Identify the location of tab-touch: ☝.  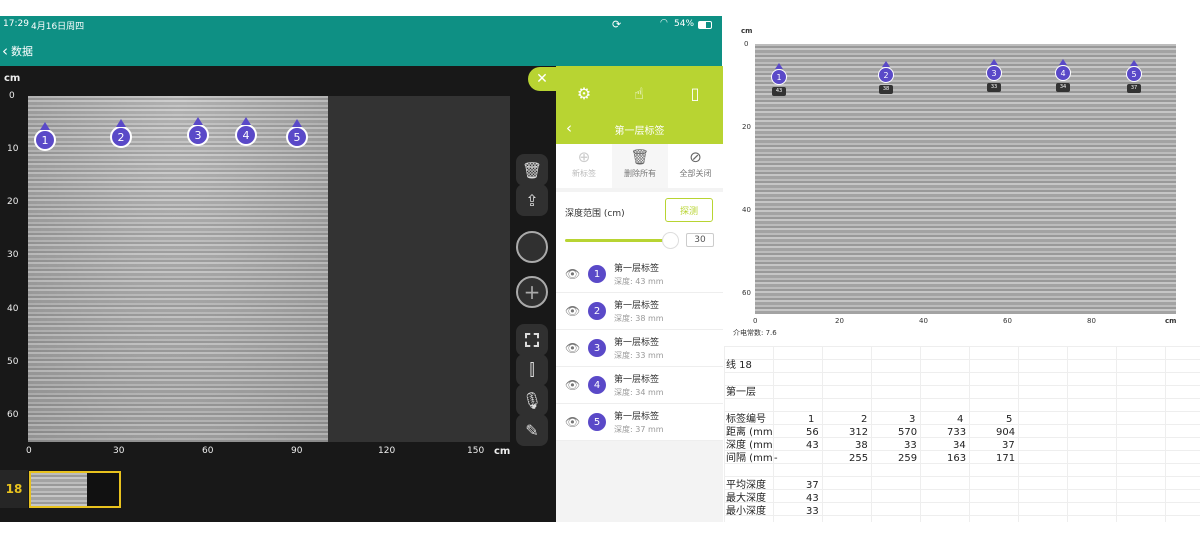
(639, 94).